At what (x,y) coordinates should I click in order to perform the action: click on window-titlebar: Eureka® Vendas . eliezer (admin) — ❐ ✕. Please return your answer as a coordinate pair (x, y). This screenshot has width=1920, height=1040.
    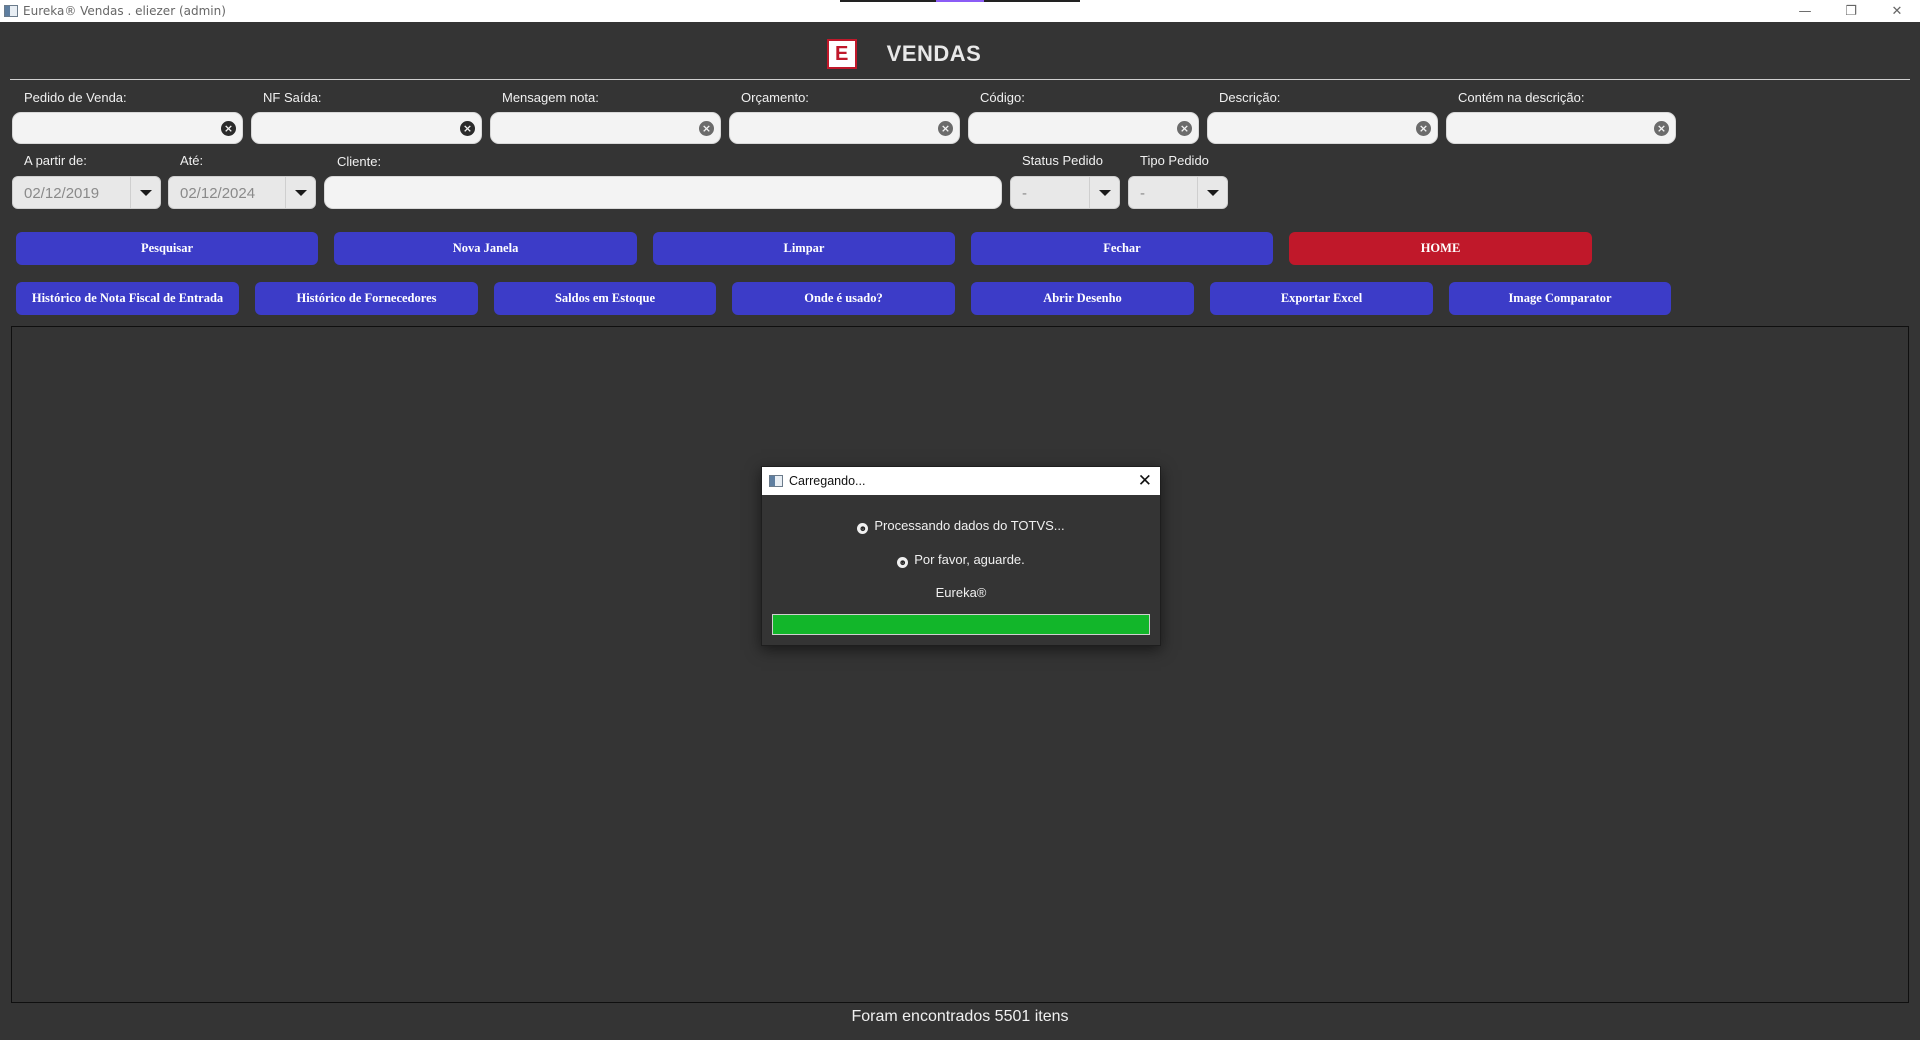
    Looking at the image, I should click on (960, 11).